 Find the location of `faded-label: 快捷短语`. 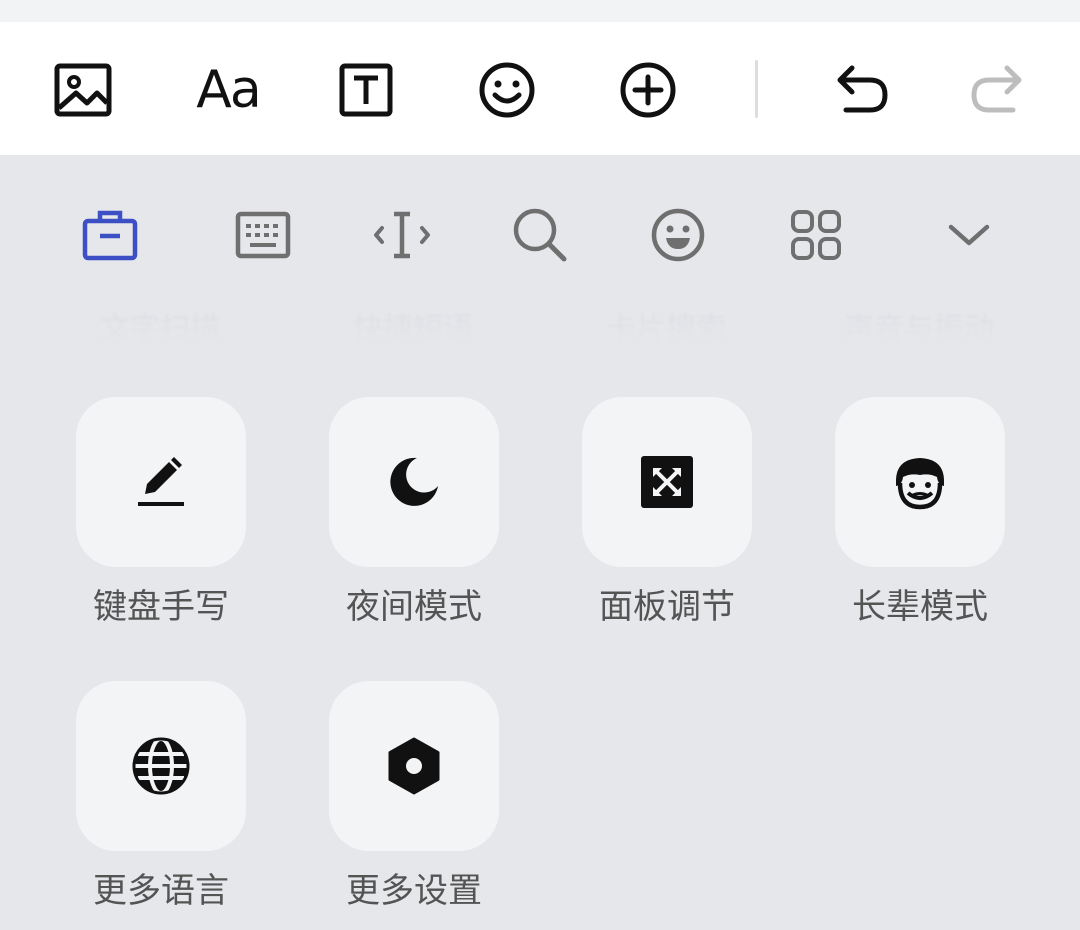

faded-label: 快捷短语 is located at coordinates (413, 329).